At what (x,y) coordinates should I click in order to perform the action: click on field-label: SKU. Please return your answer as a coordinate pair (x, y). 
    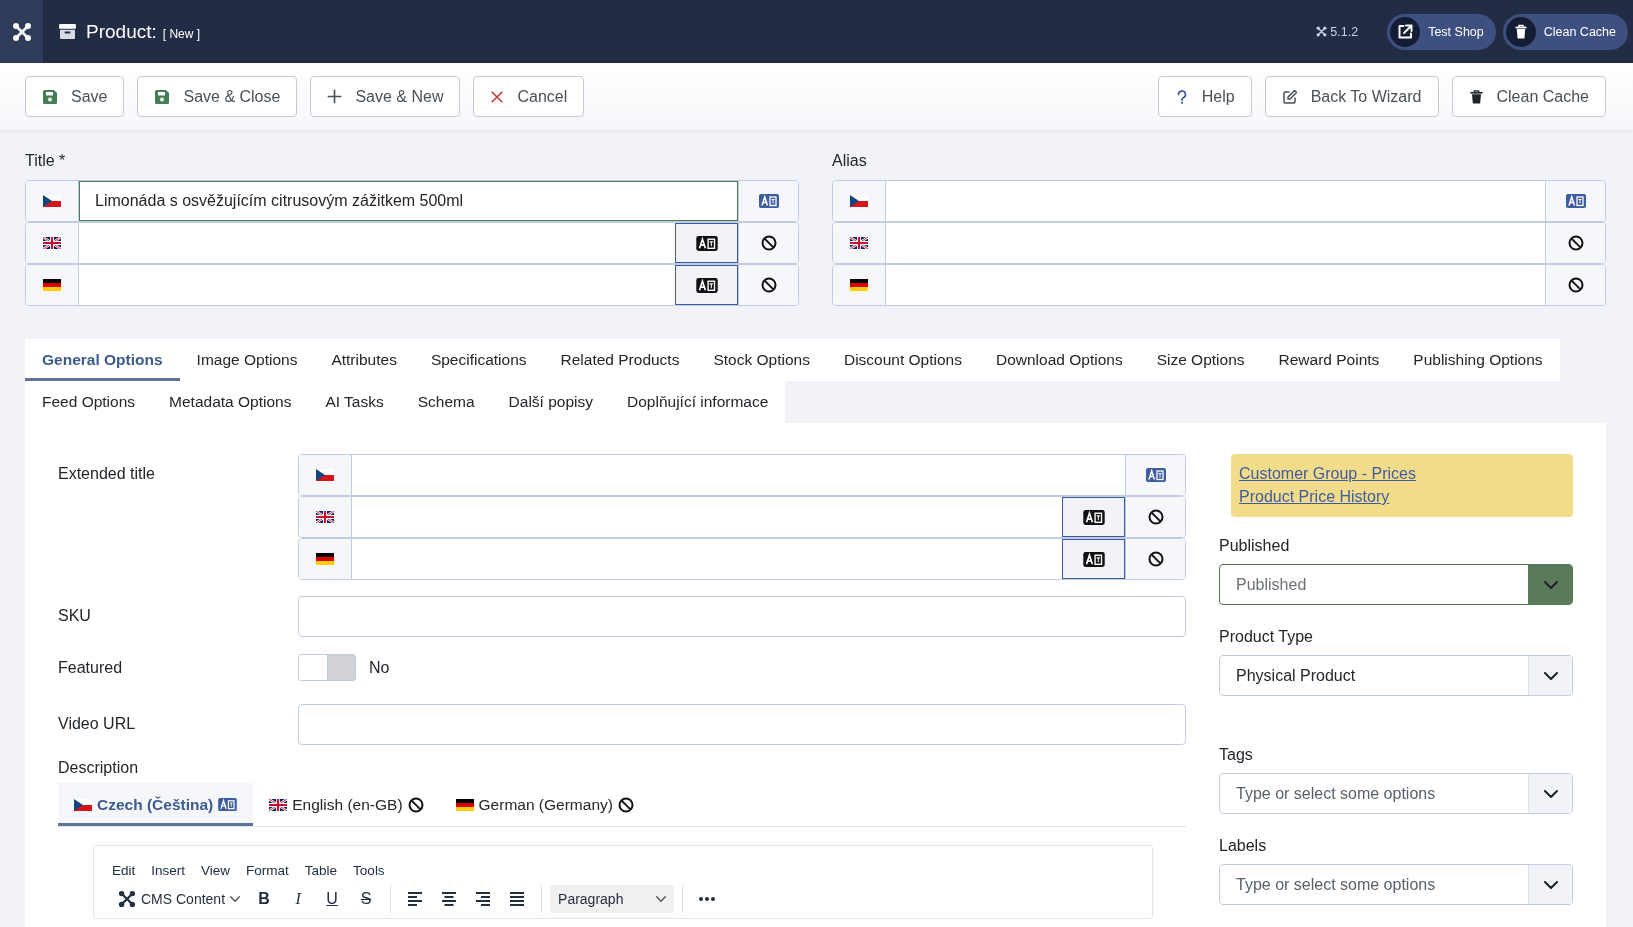
    Looking at the image, I should click on (75, 616).